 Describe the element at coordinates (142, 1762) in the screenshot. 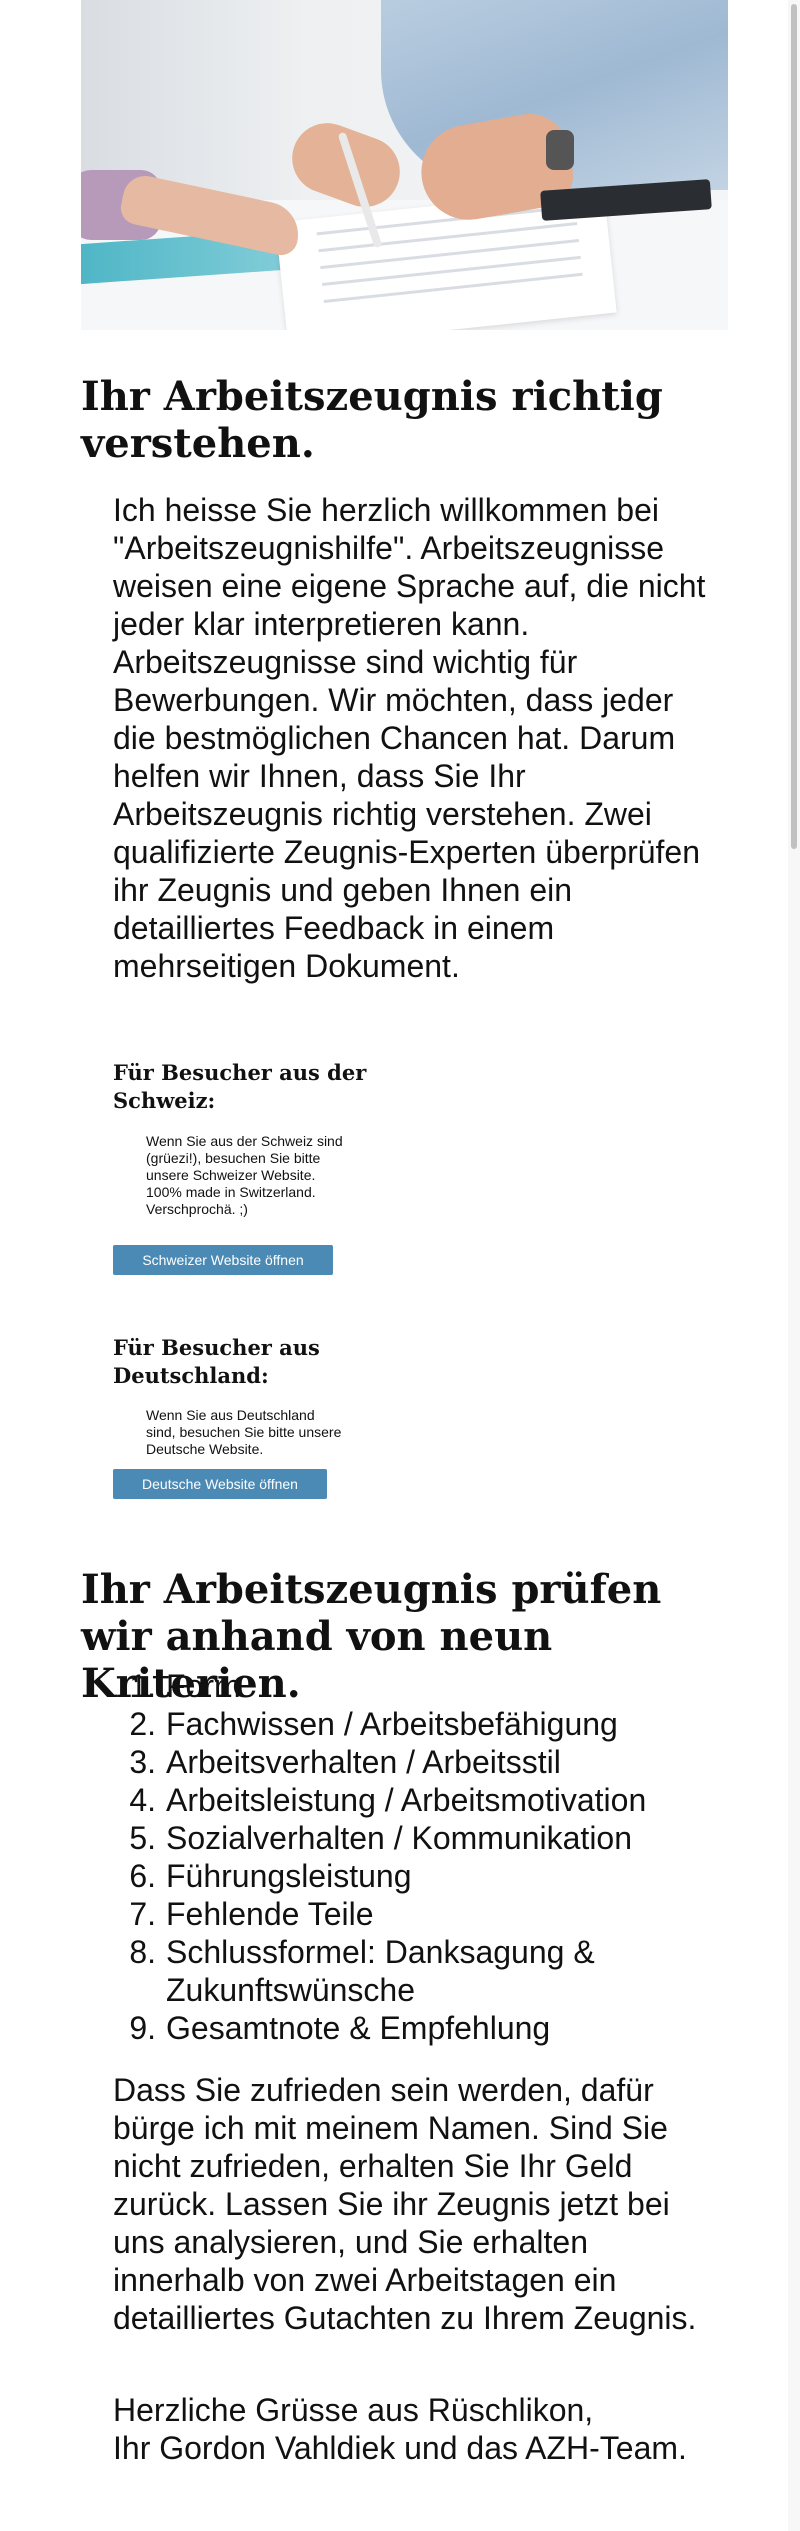

I see `criteria-number: 3.` at that location.